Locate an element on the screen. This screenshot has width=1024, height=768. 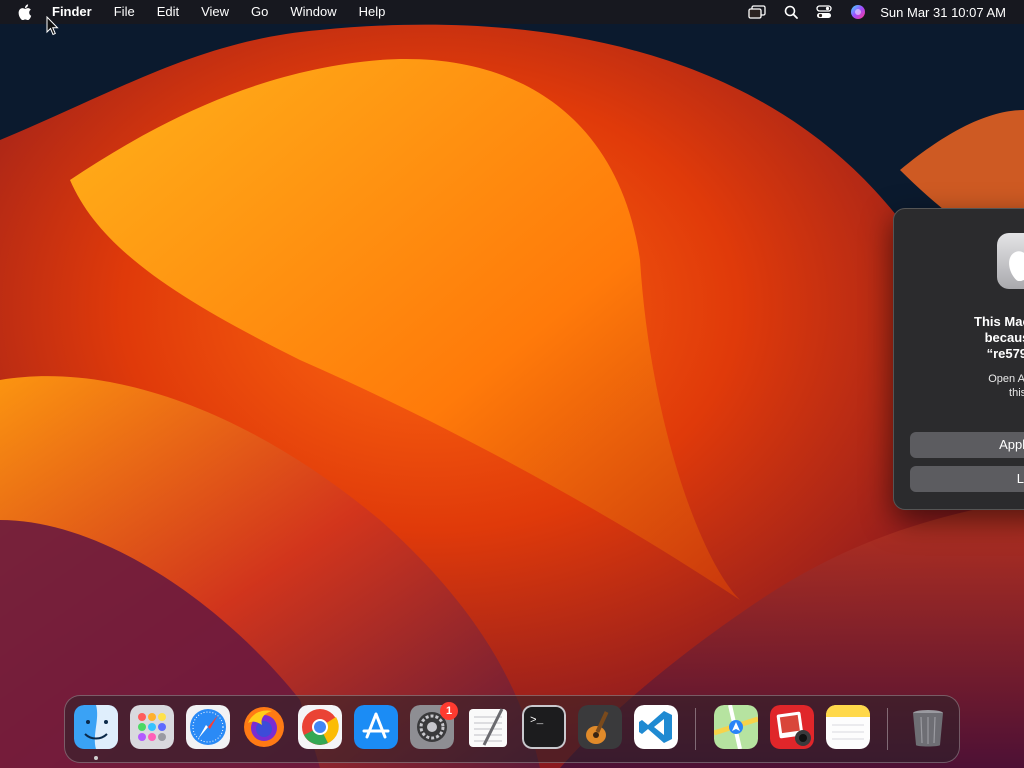
dock-vscode-icon is located at coordinates (656, 727).